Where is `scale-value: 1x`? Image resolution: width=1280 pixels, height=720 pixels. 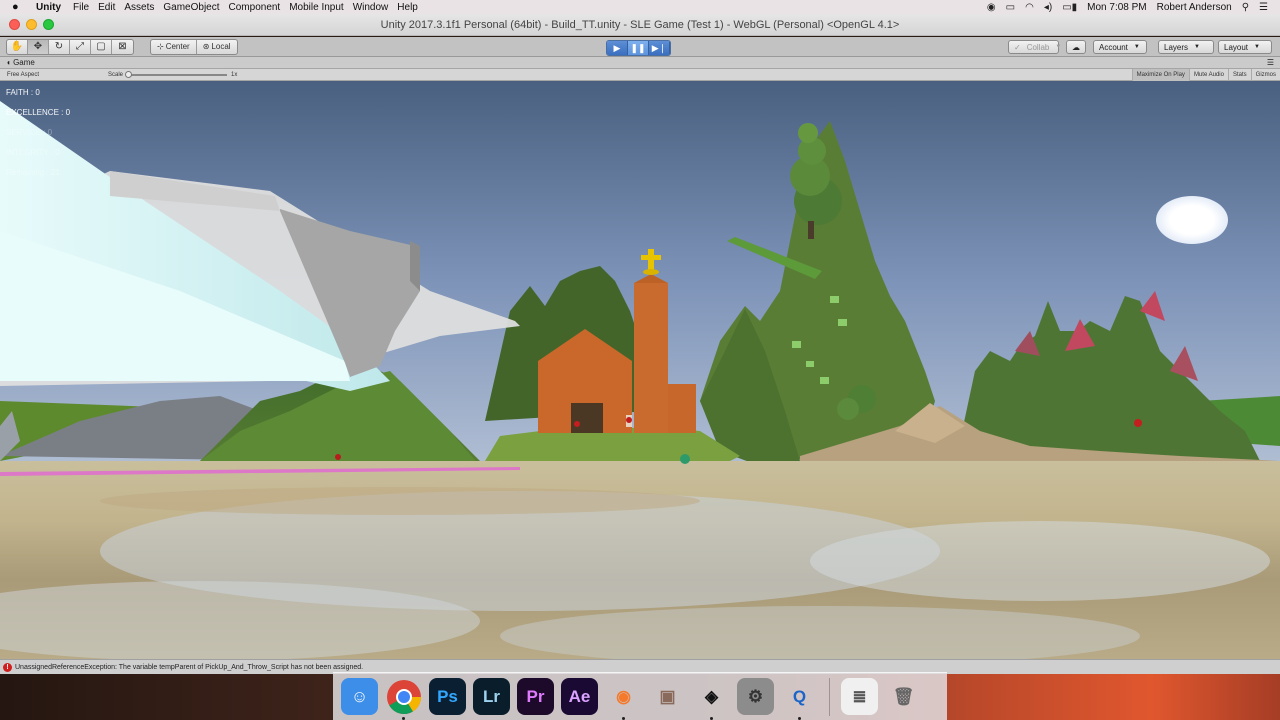
scale-value: 1x is located at coordinates (234, 74).